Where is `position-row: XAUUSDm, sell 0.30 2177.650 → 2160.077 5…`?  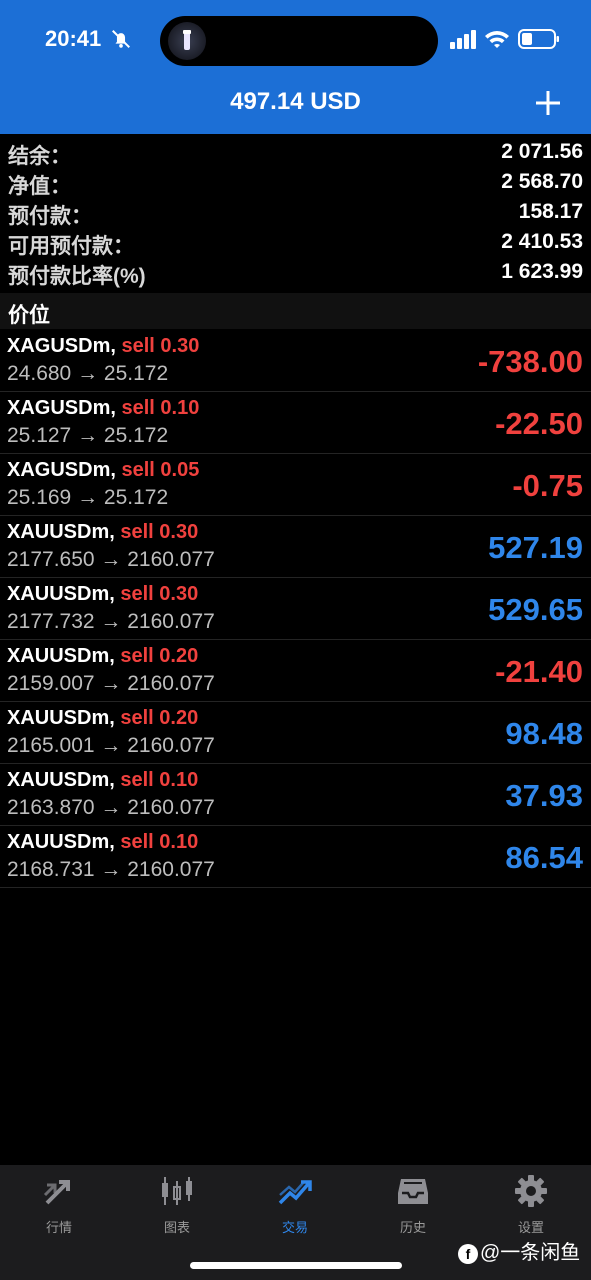 position-row: XAUUSDm, sell 0.30 2177.650 → 2160.077 5… is located at coordinates (295, 547).